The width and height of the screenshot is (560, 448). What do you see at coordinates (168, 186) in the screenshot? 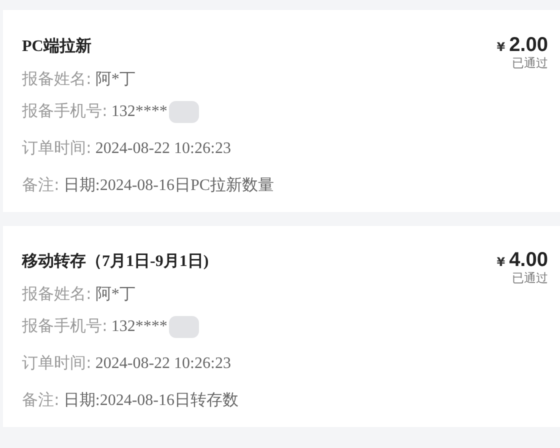
I see `field-value: 日期:2024-08-16日PC拉新数量` at bounding box center [168, 186].